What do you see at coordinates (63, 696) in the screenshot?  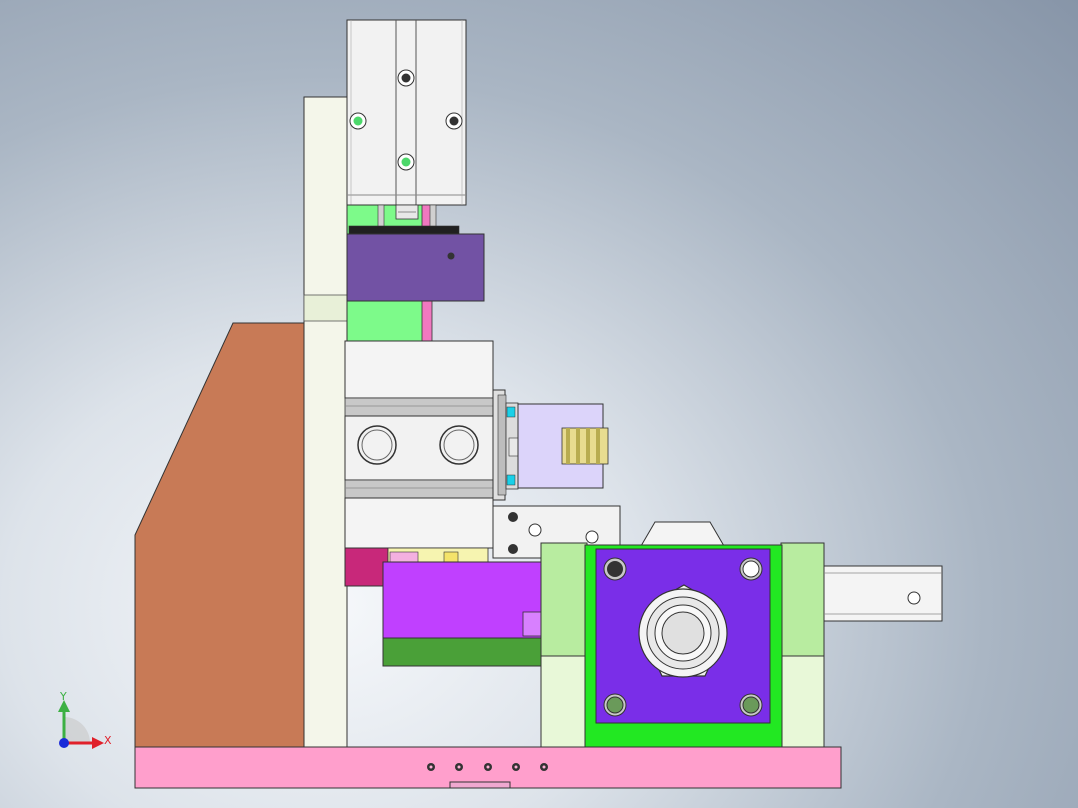 I see `y-axis-label: Y` at bounding box center [63, 696].